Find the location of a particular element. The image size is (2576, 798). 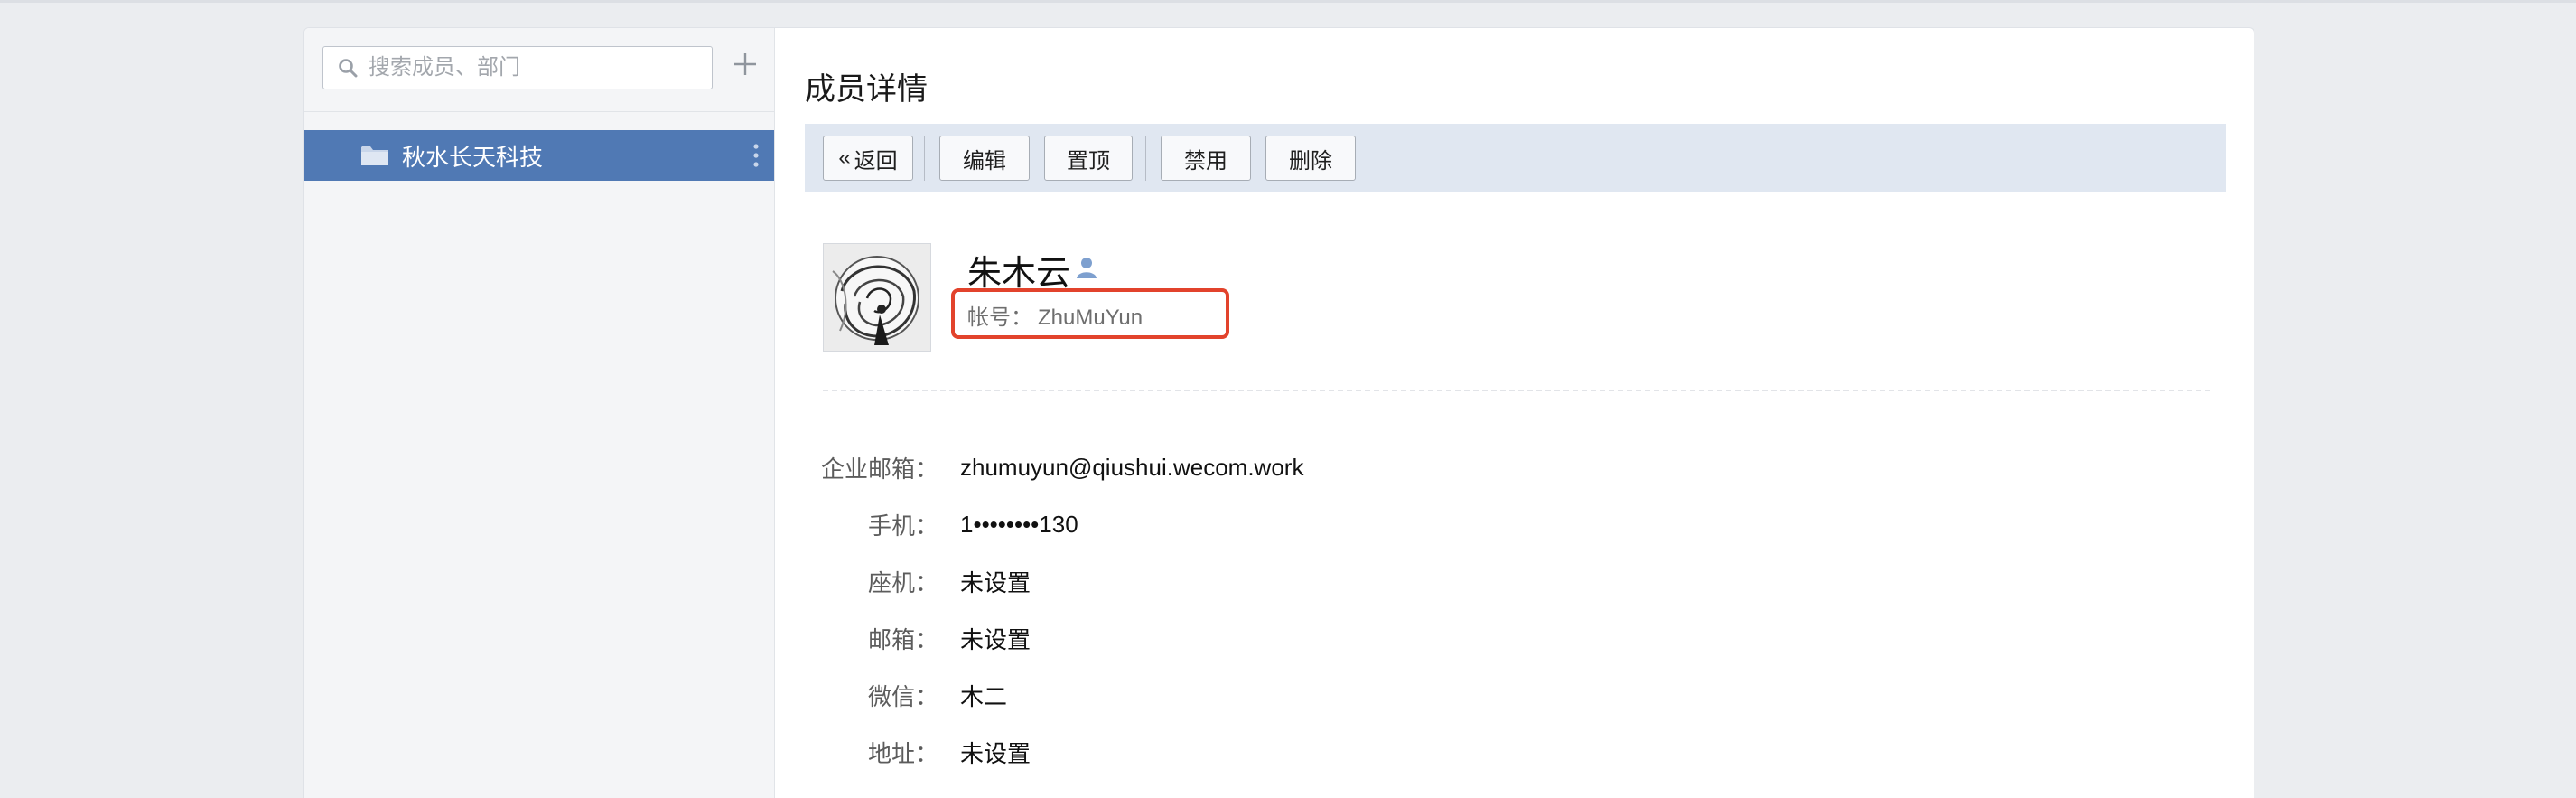

info-row-mobile: 手机： 1••••••••130 is located at coordinates (1496, 524).